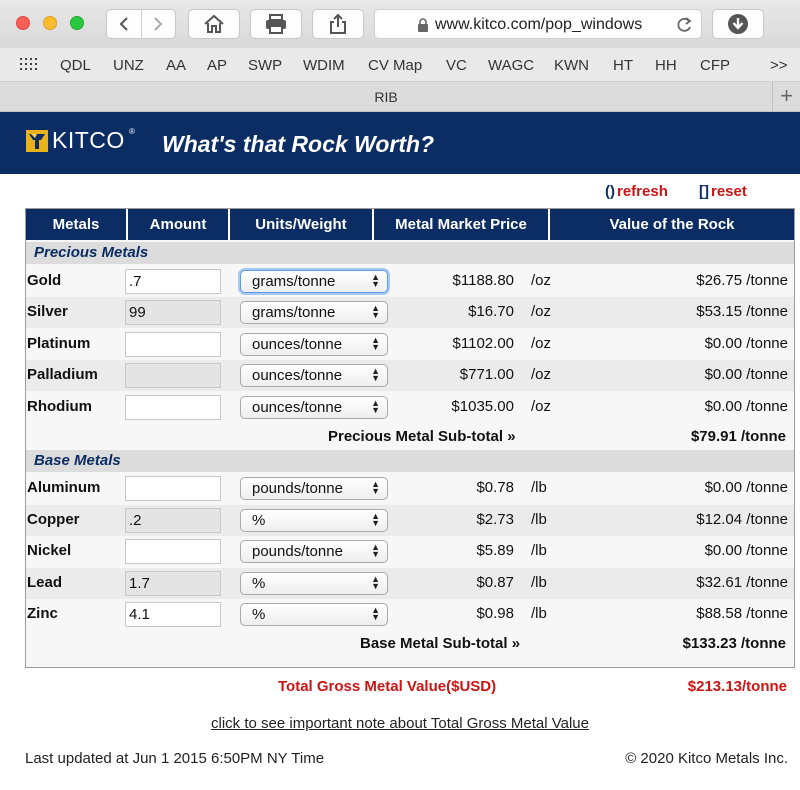 Image resolution: width=800 pixels, height=790 pixels. What do you see at coordinates (75, 65) in the screenshot?
I see `bookmark-item: QDL` at bounding box center [75, 65].